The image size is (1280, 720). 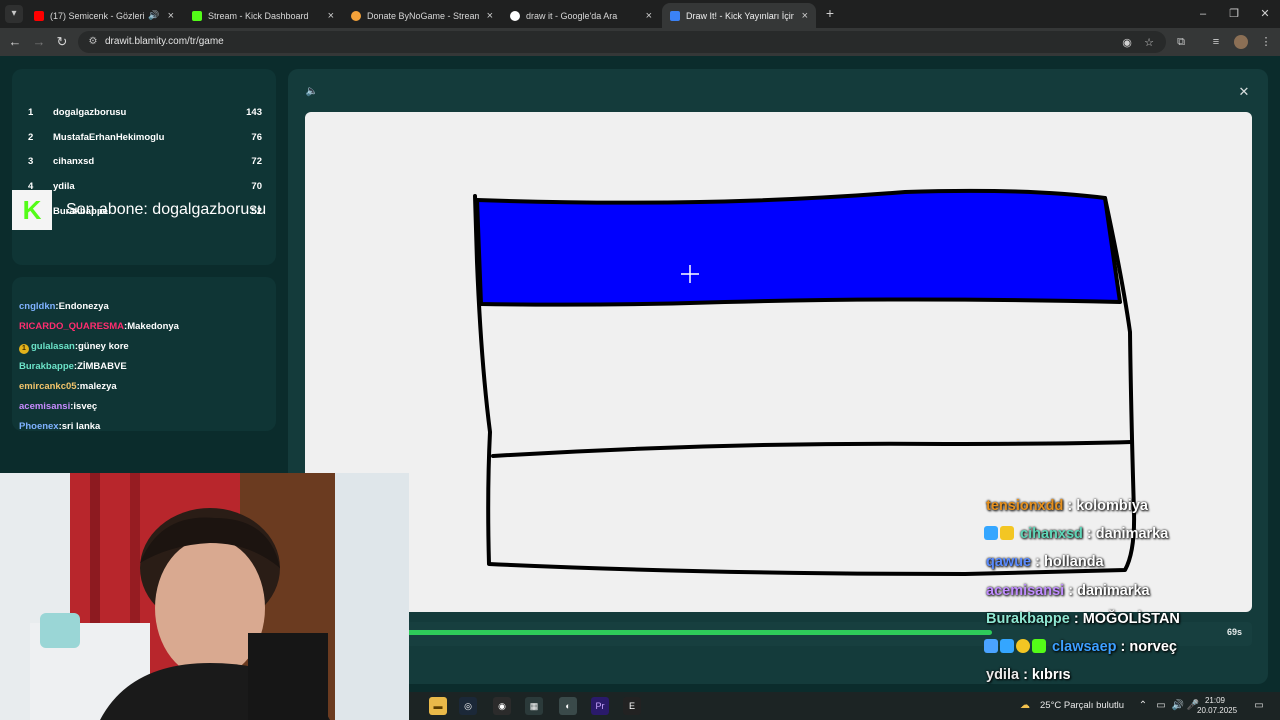 What do you see at coordinates (1045, 675) in the screenshot?
I see `overlay-text: : kıbrıs` at bounding box center [1045, 675].